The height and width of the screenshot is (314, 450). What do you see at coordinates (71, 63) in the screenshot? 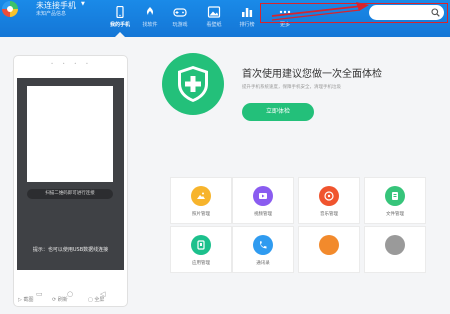
I see `phone-speaker: • • • •` at bounding box center [71, 63].